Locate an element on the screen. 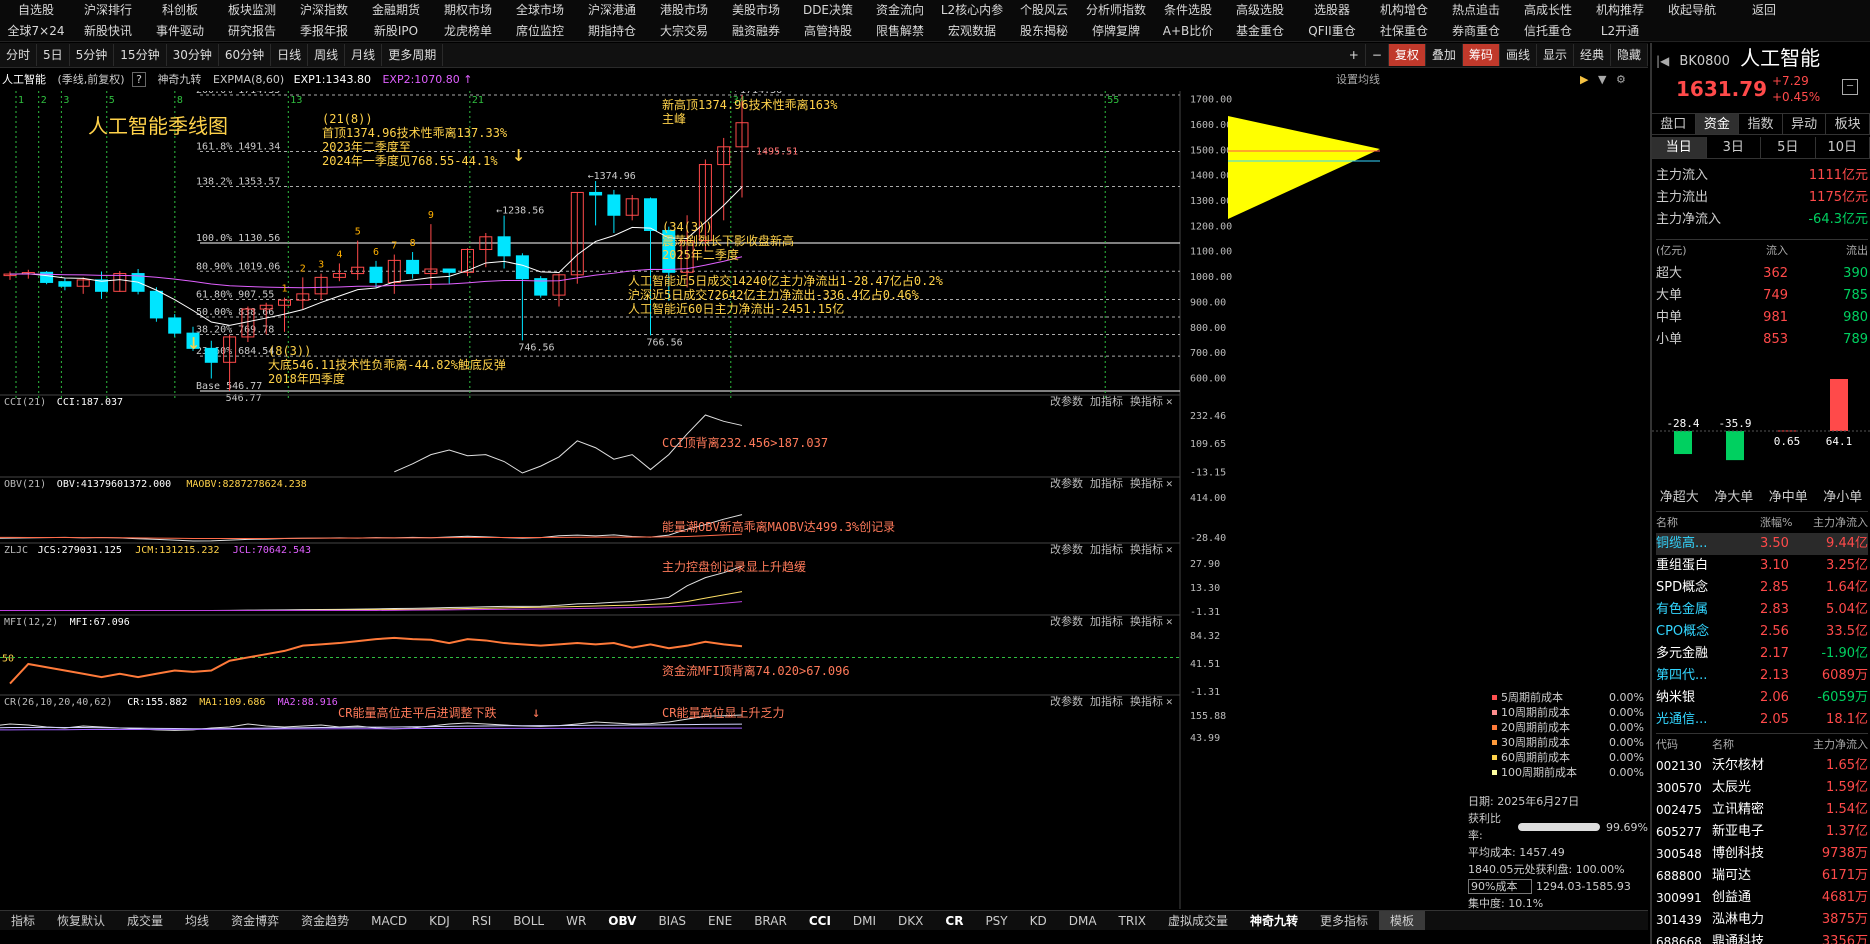 This screenshot has width=1870, height=944. menu-item: 股东揭秘 is located at coordinates (1044, 31).